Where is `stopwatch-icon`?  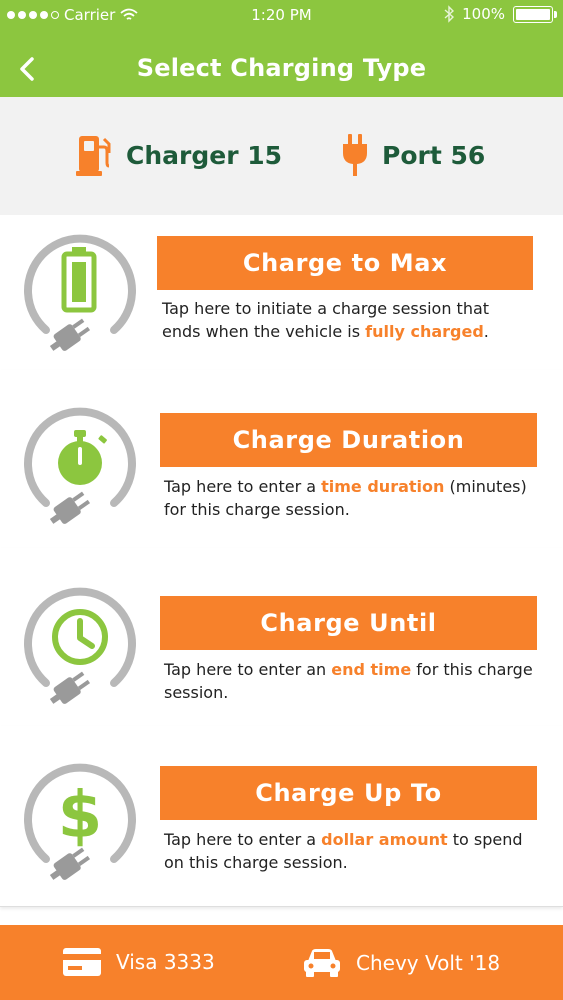 stopwatch-icon is located at coordinates (80, 465).